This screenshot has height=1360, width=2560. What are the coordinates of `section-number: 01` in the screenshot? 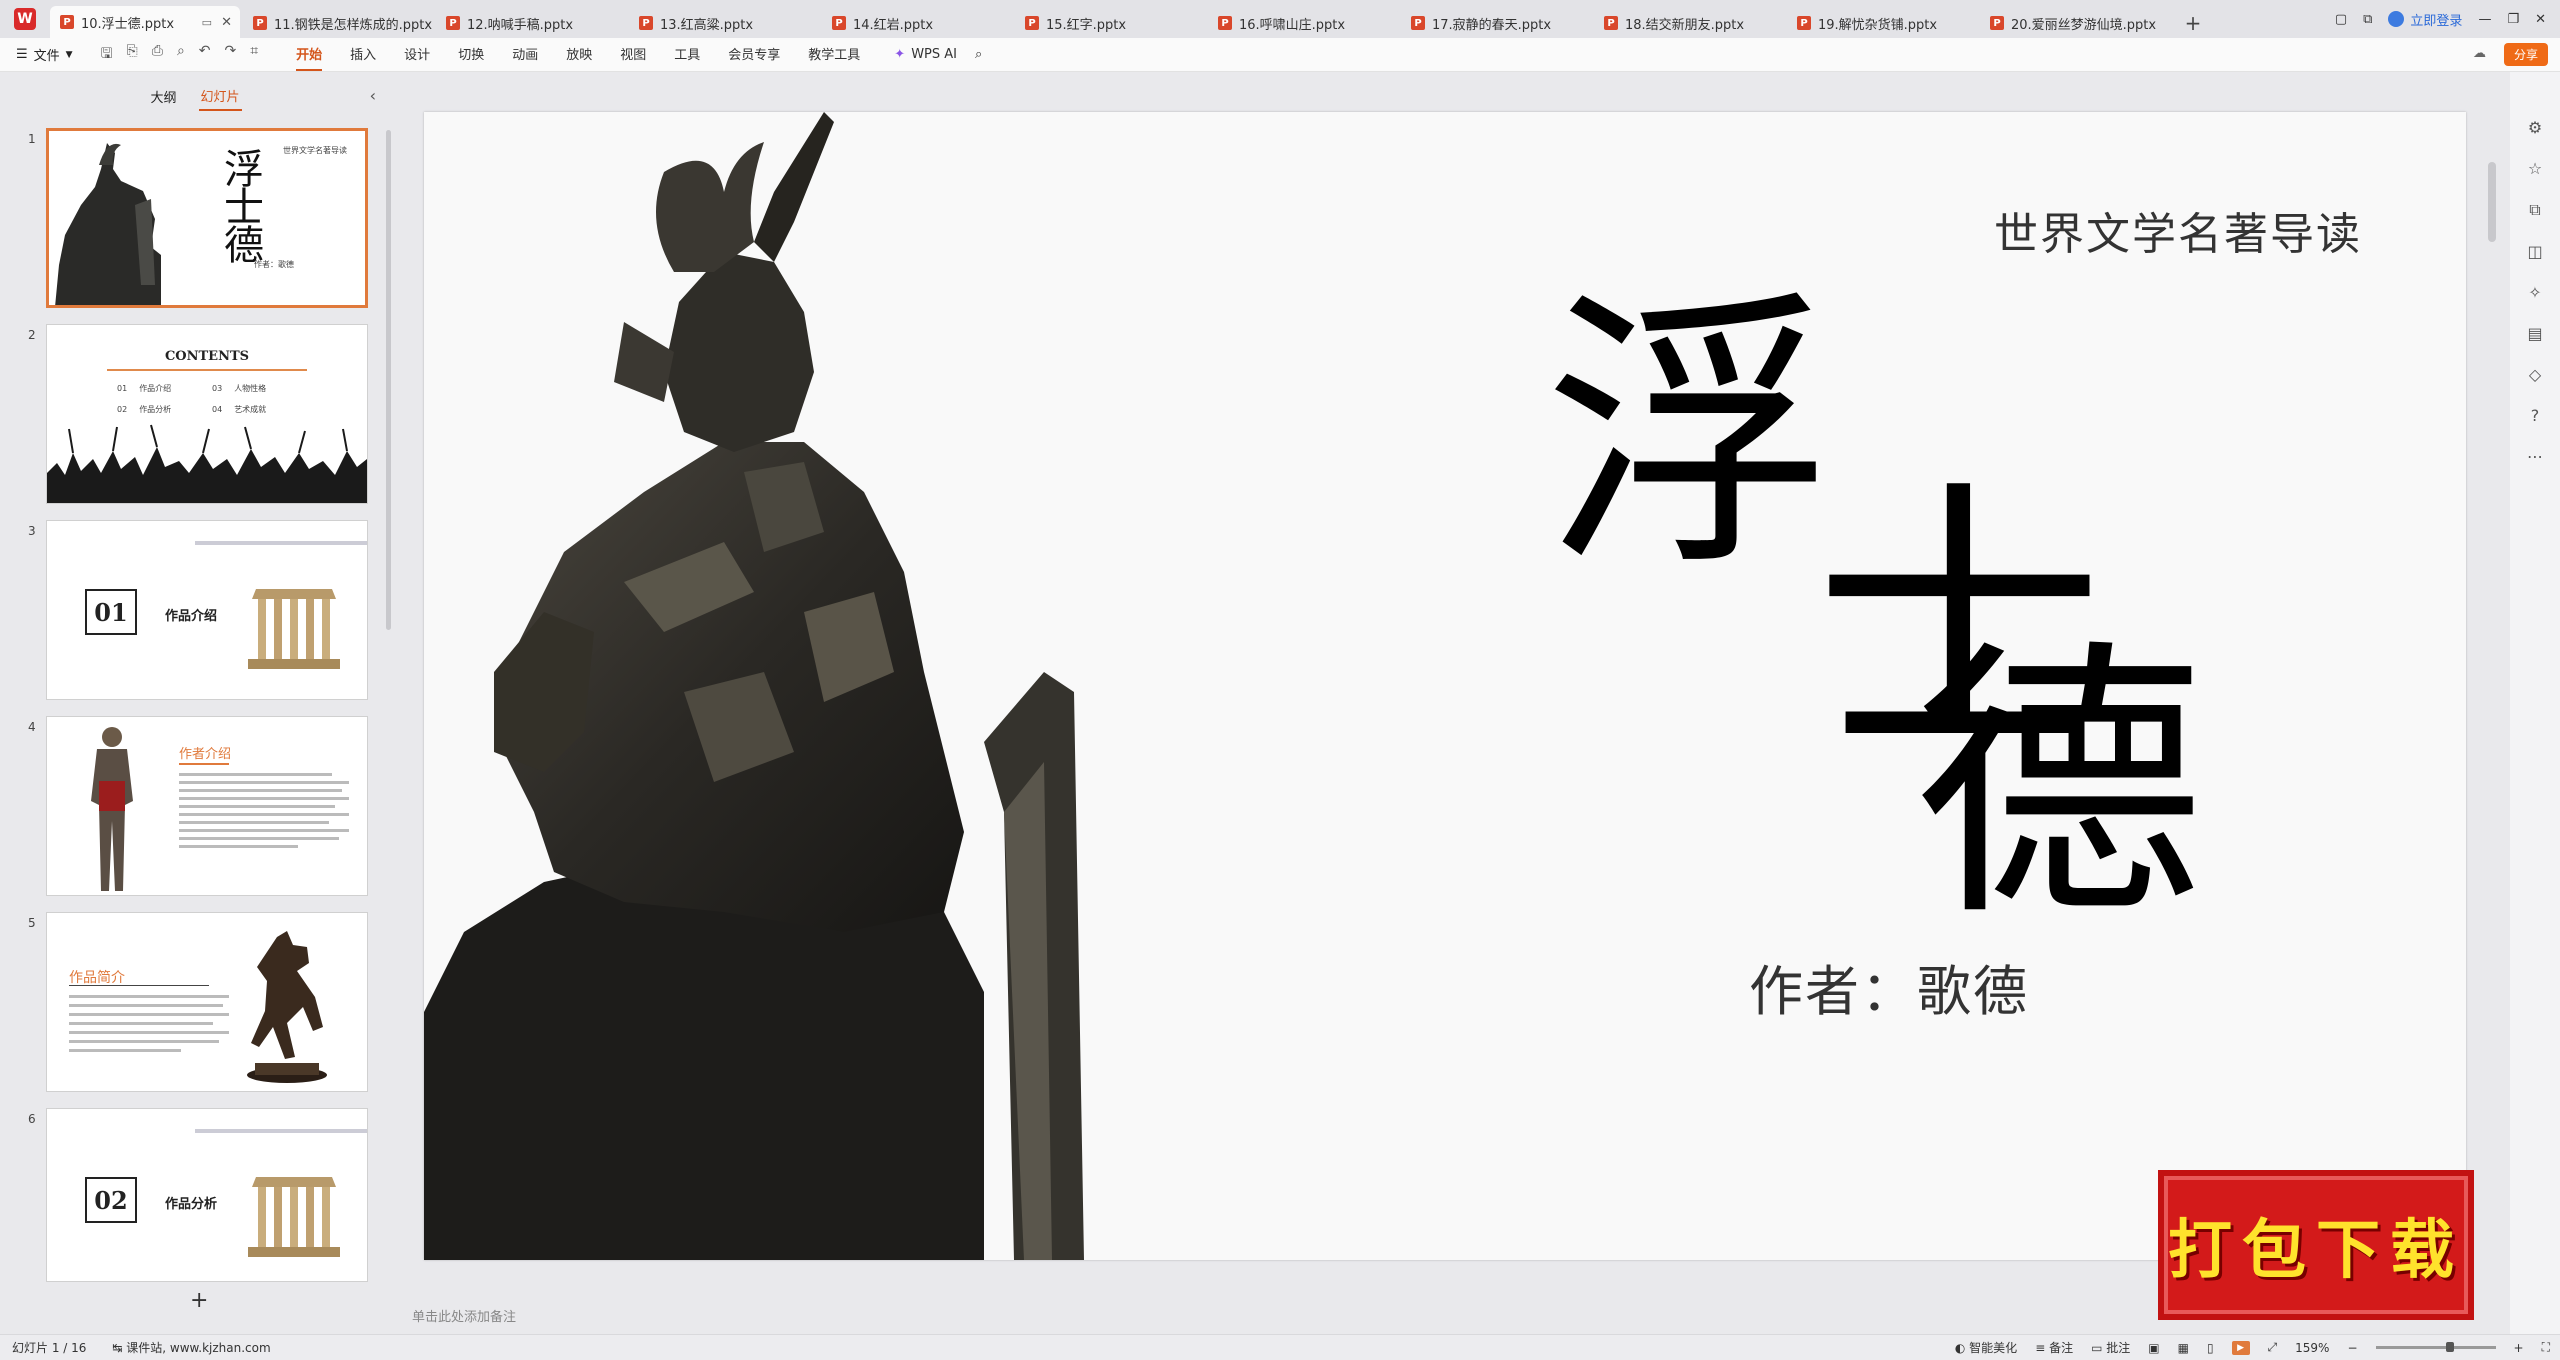 It's located at (111, 612).